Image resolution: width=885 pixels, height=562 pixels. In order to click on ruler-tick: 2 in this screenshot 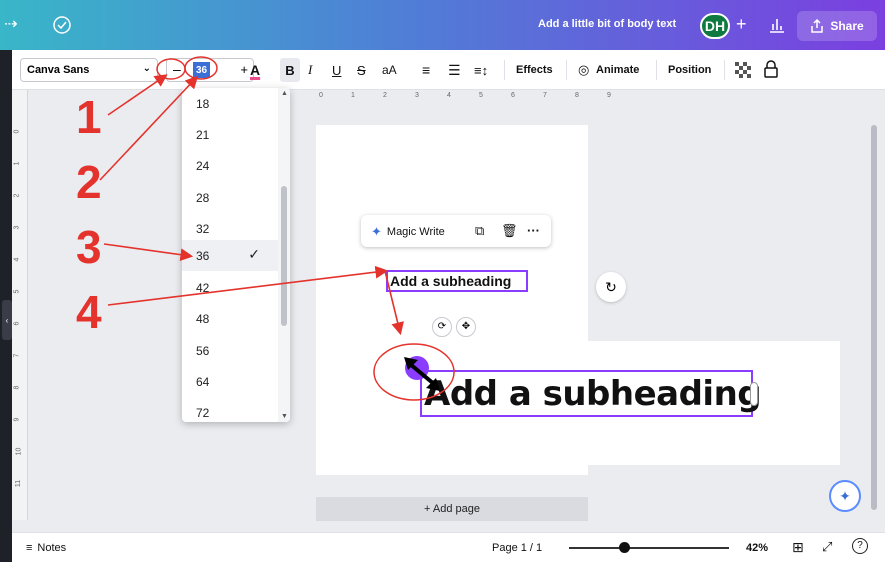, I will do `click(17, 195)`.